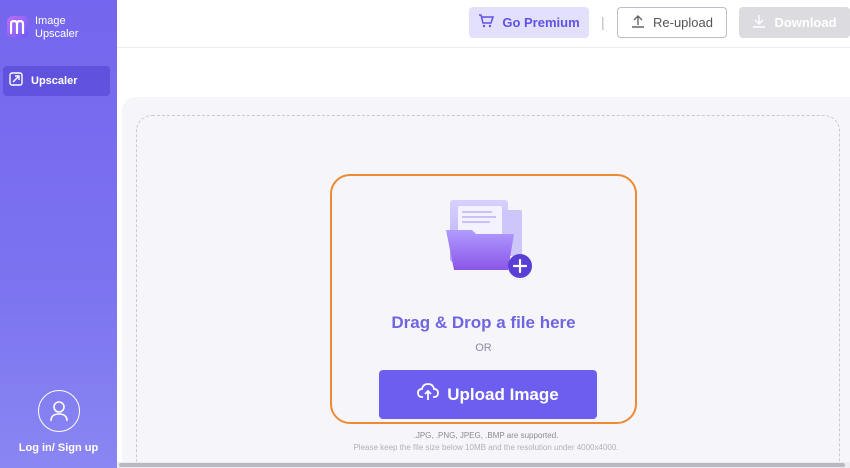 This screenshot has height=468, width=850. Describe the element at coordinates (486, 435) in the screenshot. I see `supported-formats-text: .JPG, .PNG, JPEG, .BMP are supported.` at that location.